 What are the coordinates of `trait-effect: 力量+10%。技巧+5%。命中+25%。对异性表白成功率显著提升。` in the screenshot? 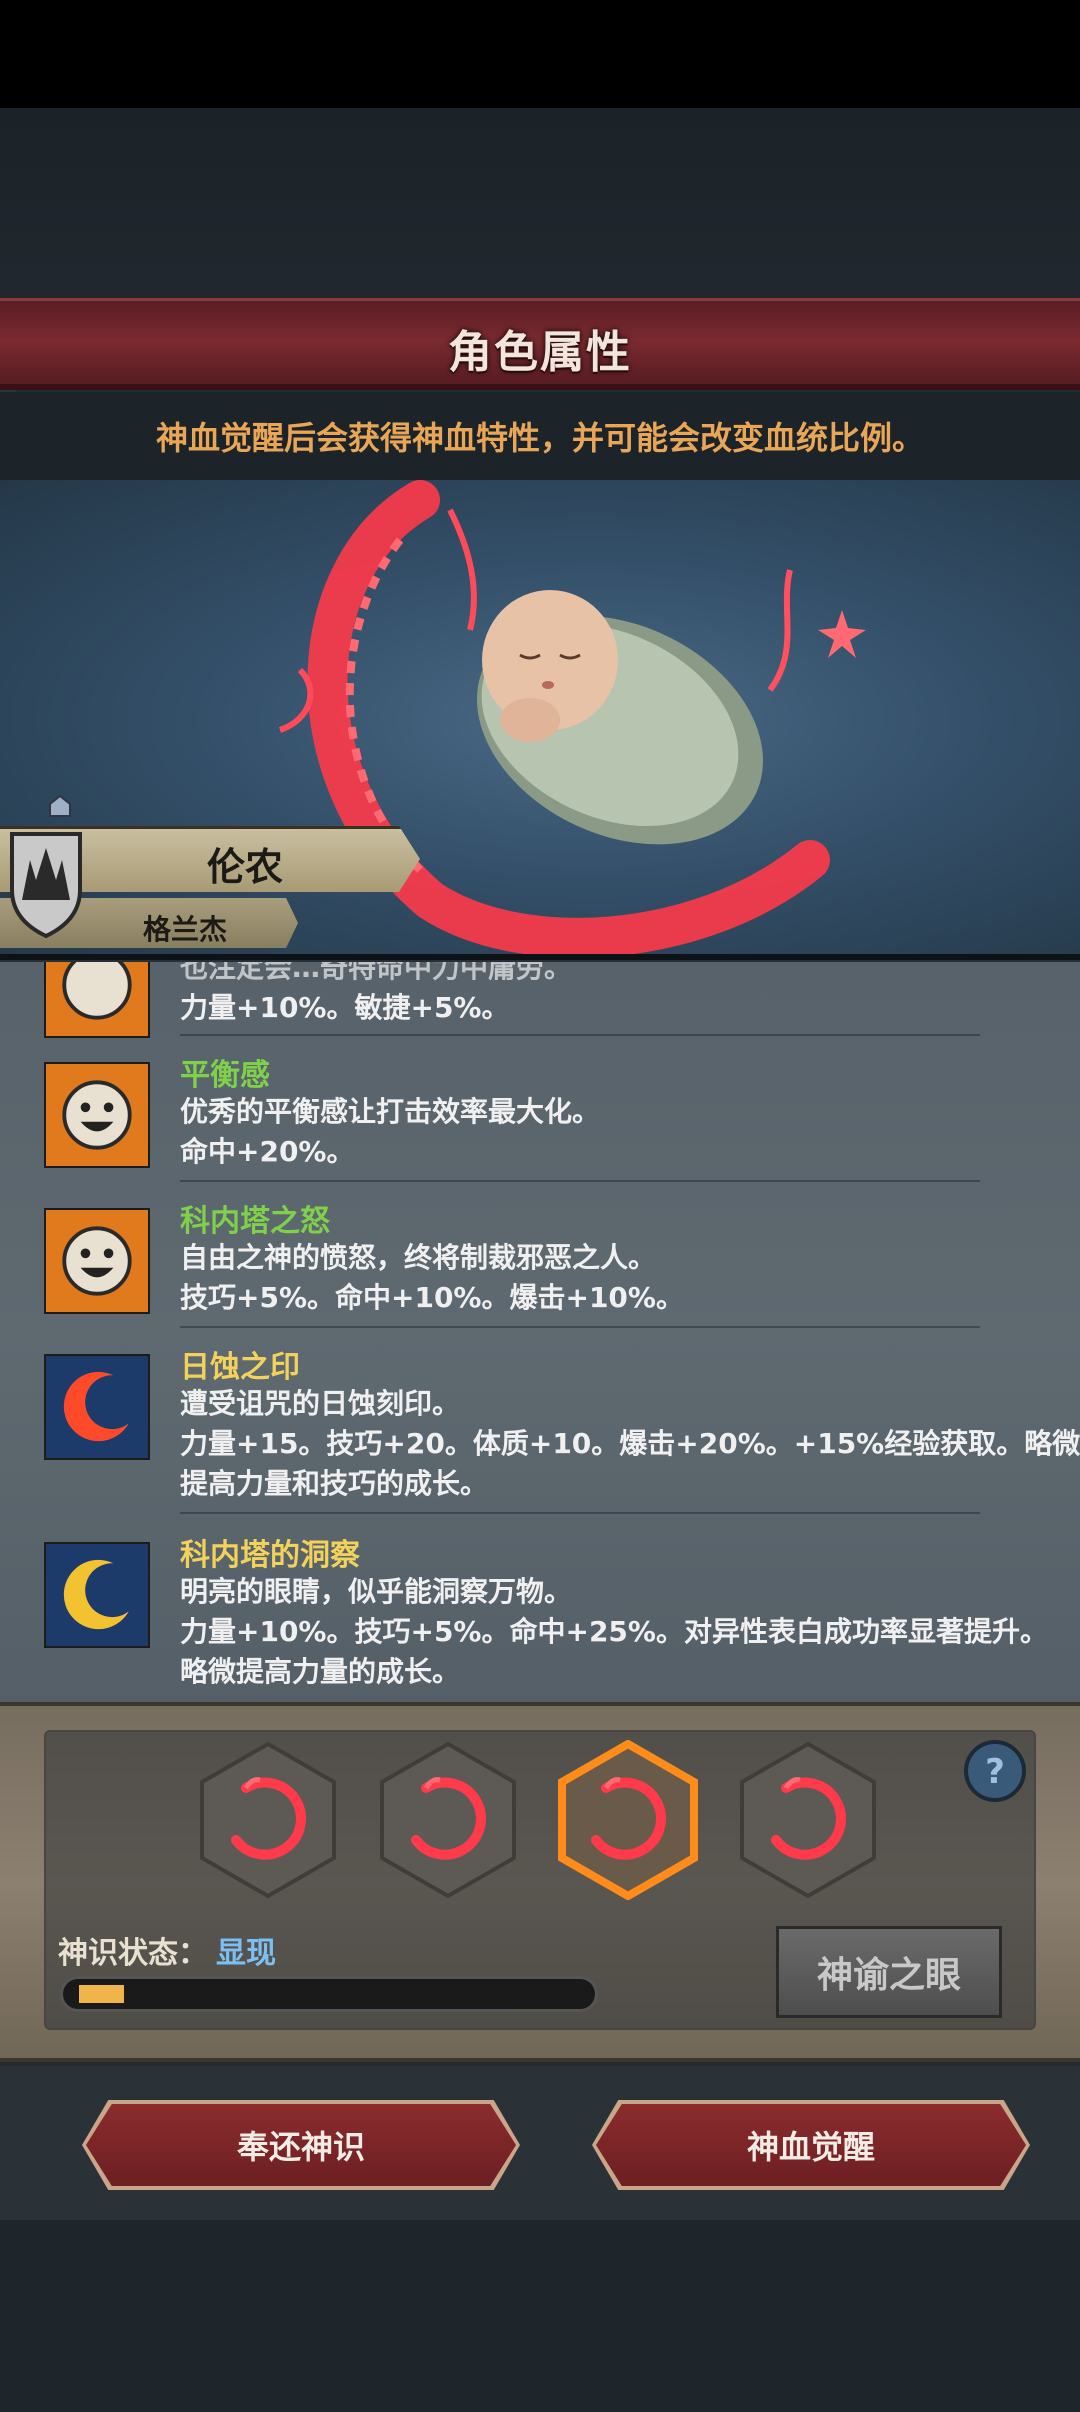 It's located at (614, 1631).